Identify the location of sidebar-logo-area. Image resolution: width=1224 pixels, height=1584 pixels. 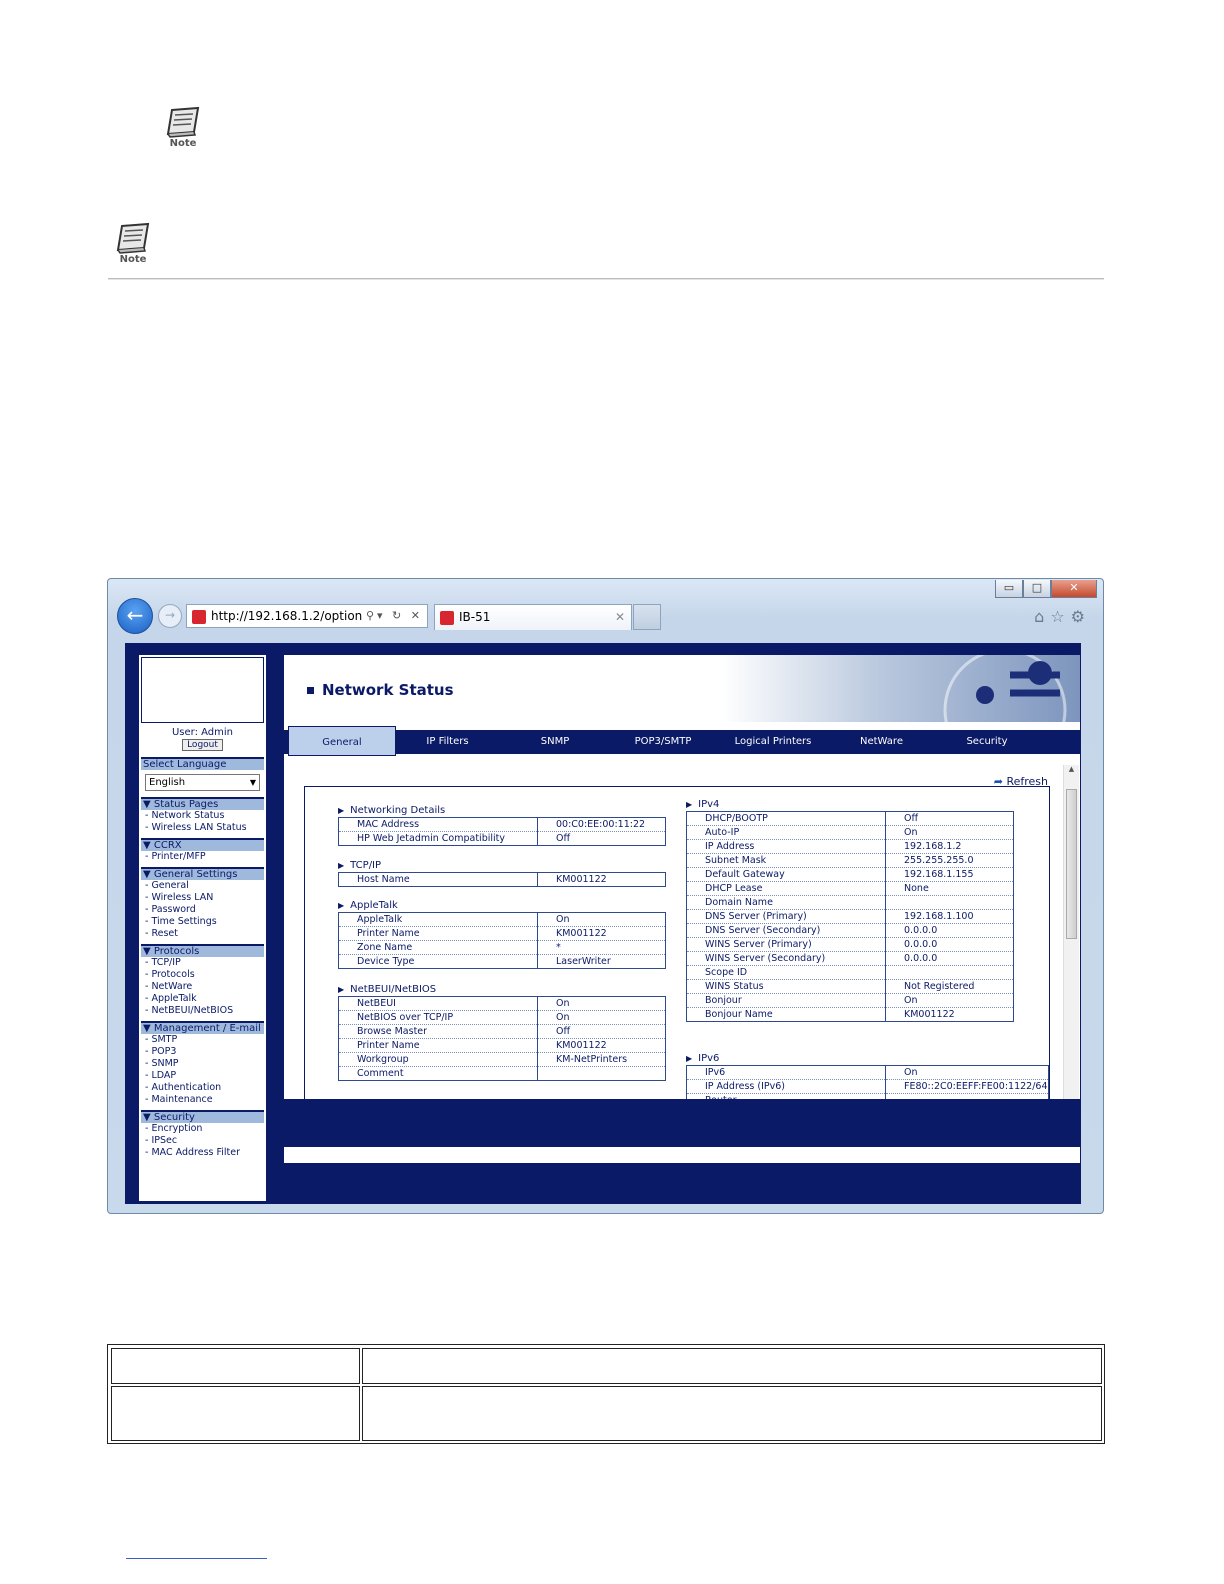
(202, 690).